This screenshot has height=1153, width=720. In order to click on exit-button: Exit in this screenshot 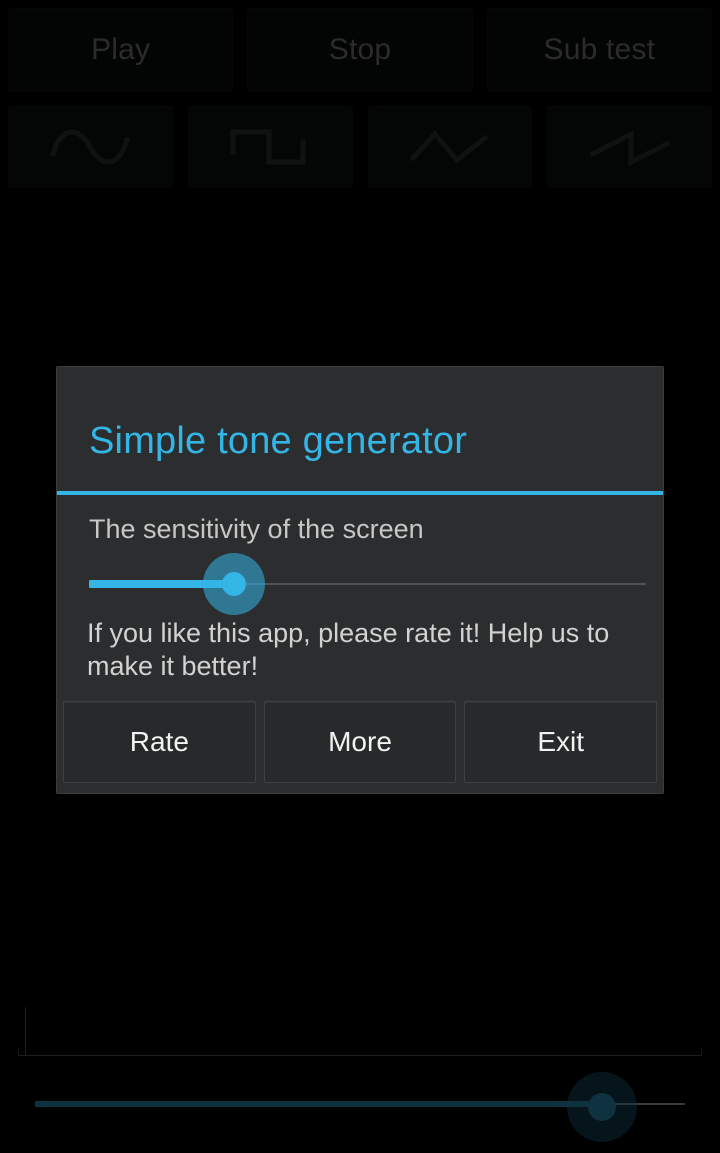, I will do `click(561, 742)`.